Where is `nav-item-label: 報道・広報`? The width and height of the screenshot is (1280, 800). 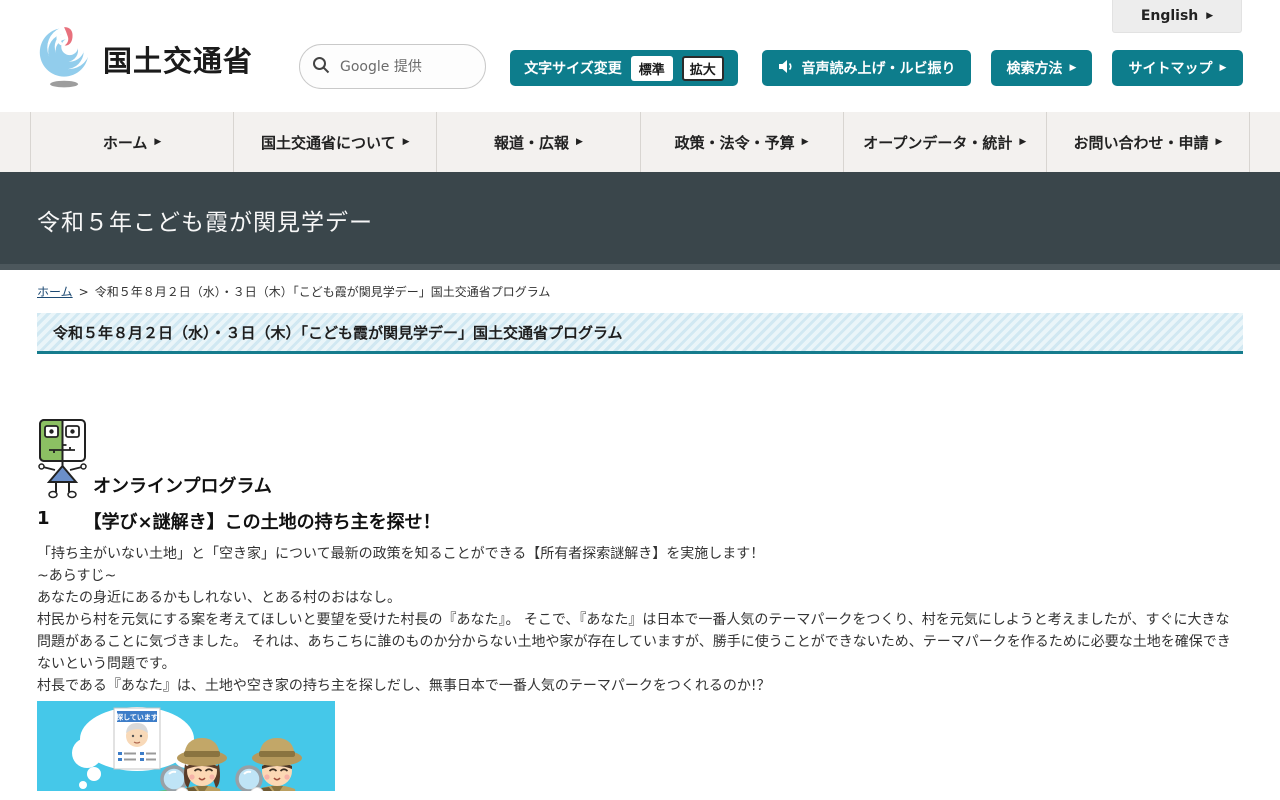 nav-item-label: 報道・広報 is located at coordinates (531, 142).